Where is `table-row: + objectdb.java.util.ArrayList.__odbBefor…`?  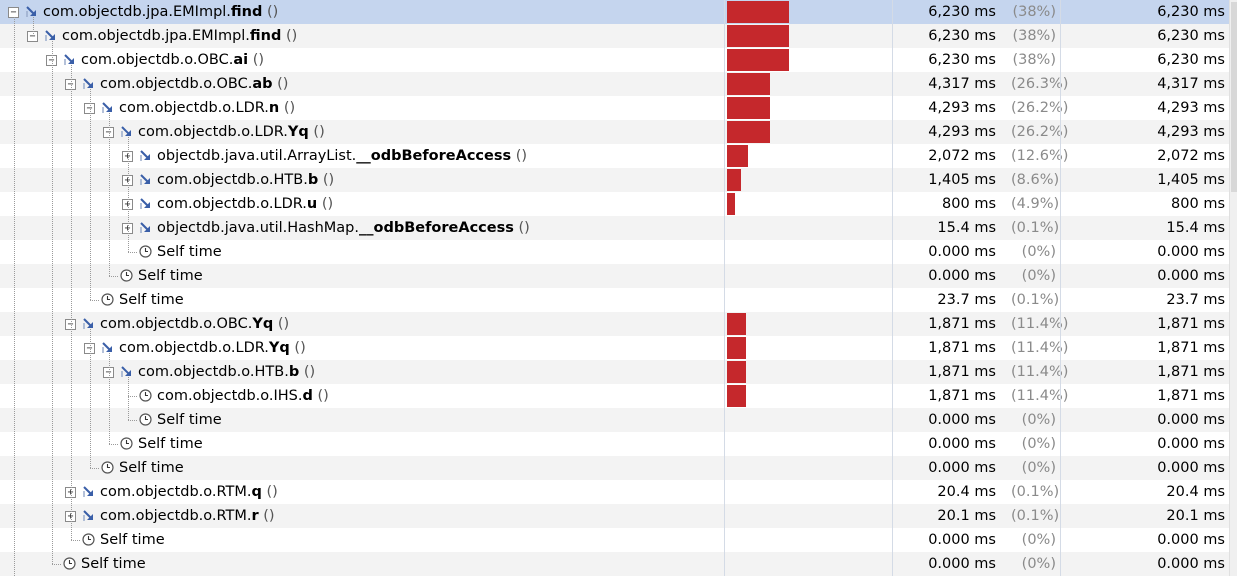
table-row: + objectdb.java.util.ArrayList.__odbBefor… is located at coordinates (614, 156).